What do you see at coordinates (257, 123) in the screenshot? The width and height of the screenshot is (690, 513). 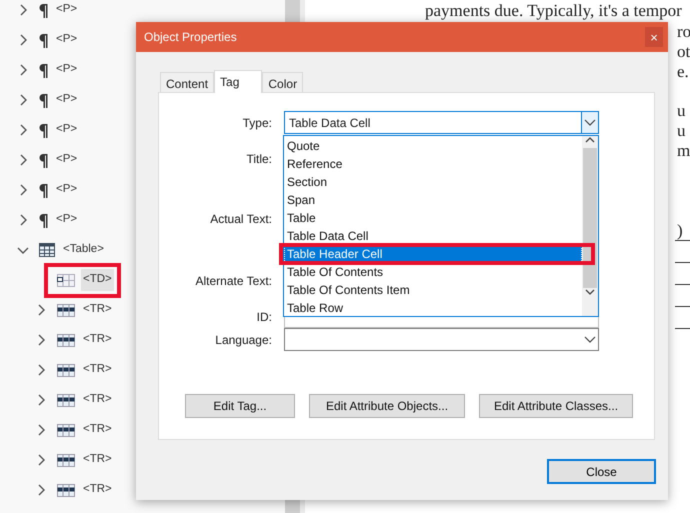 I see `field-label: Type:` at bounding box center [257, 123].